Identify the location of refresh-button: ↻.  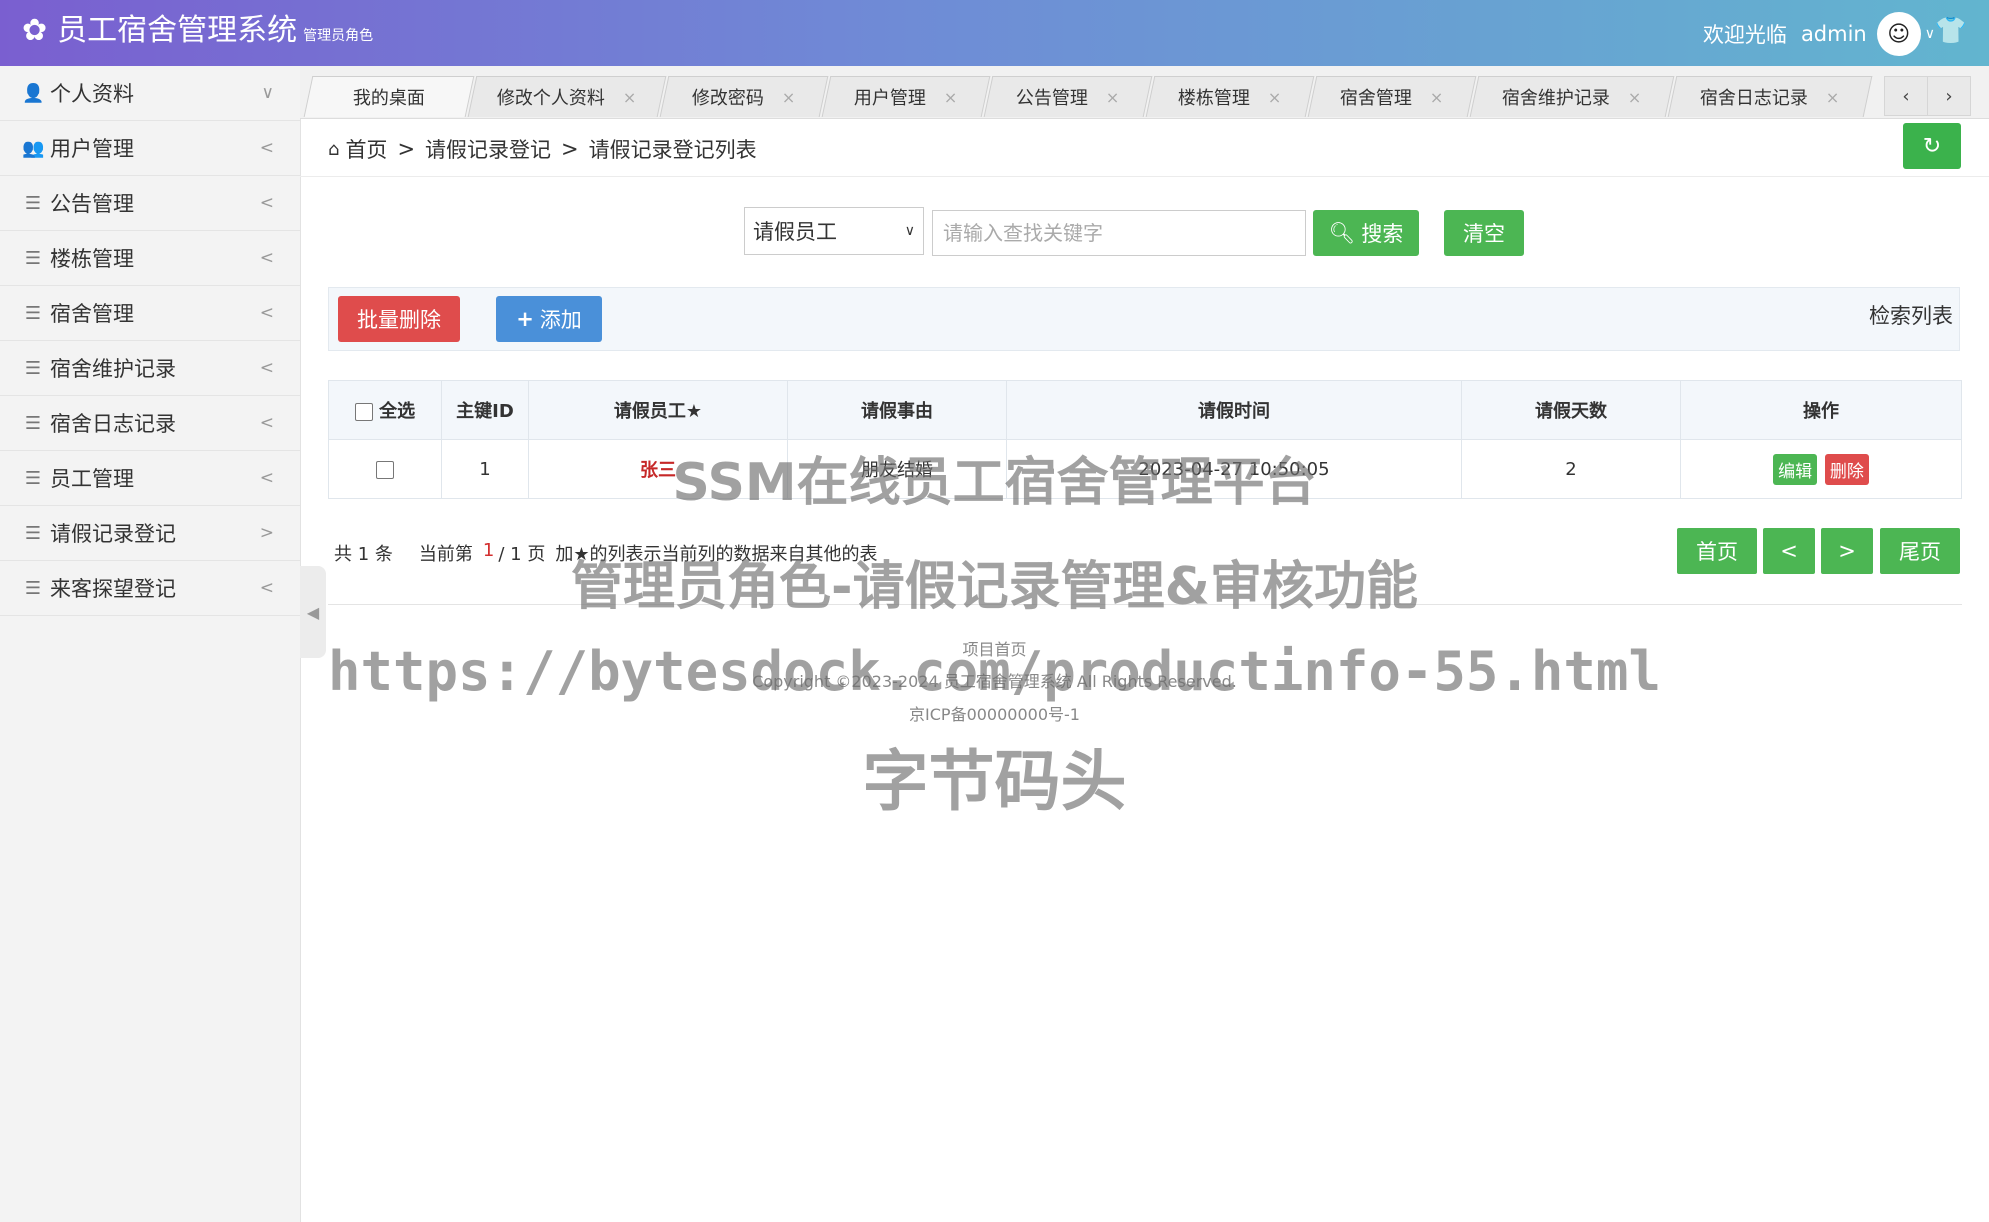
(1932, 146).